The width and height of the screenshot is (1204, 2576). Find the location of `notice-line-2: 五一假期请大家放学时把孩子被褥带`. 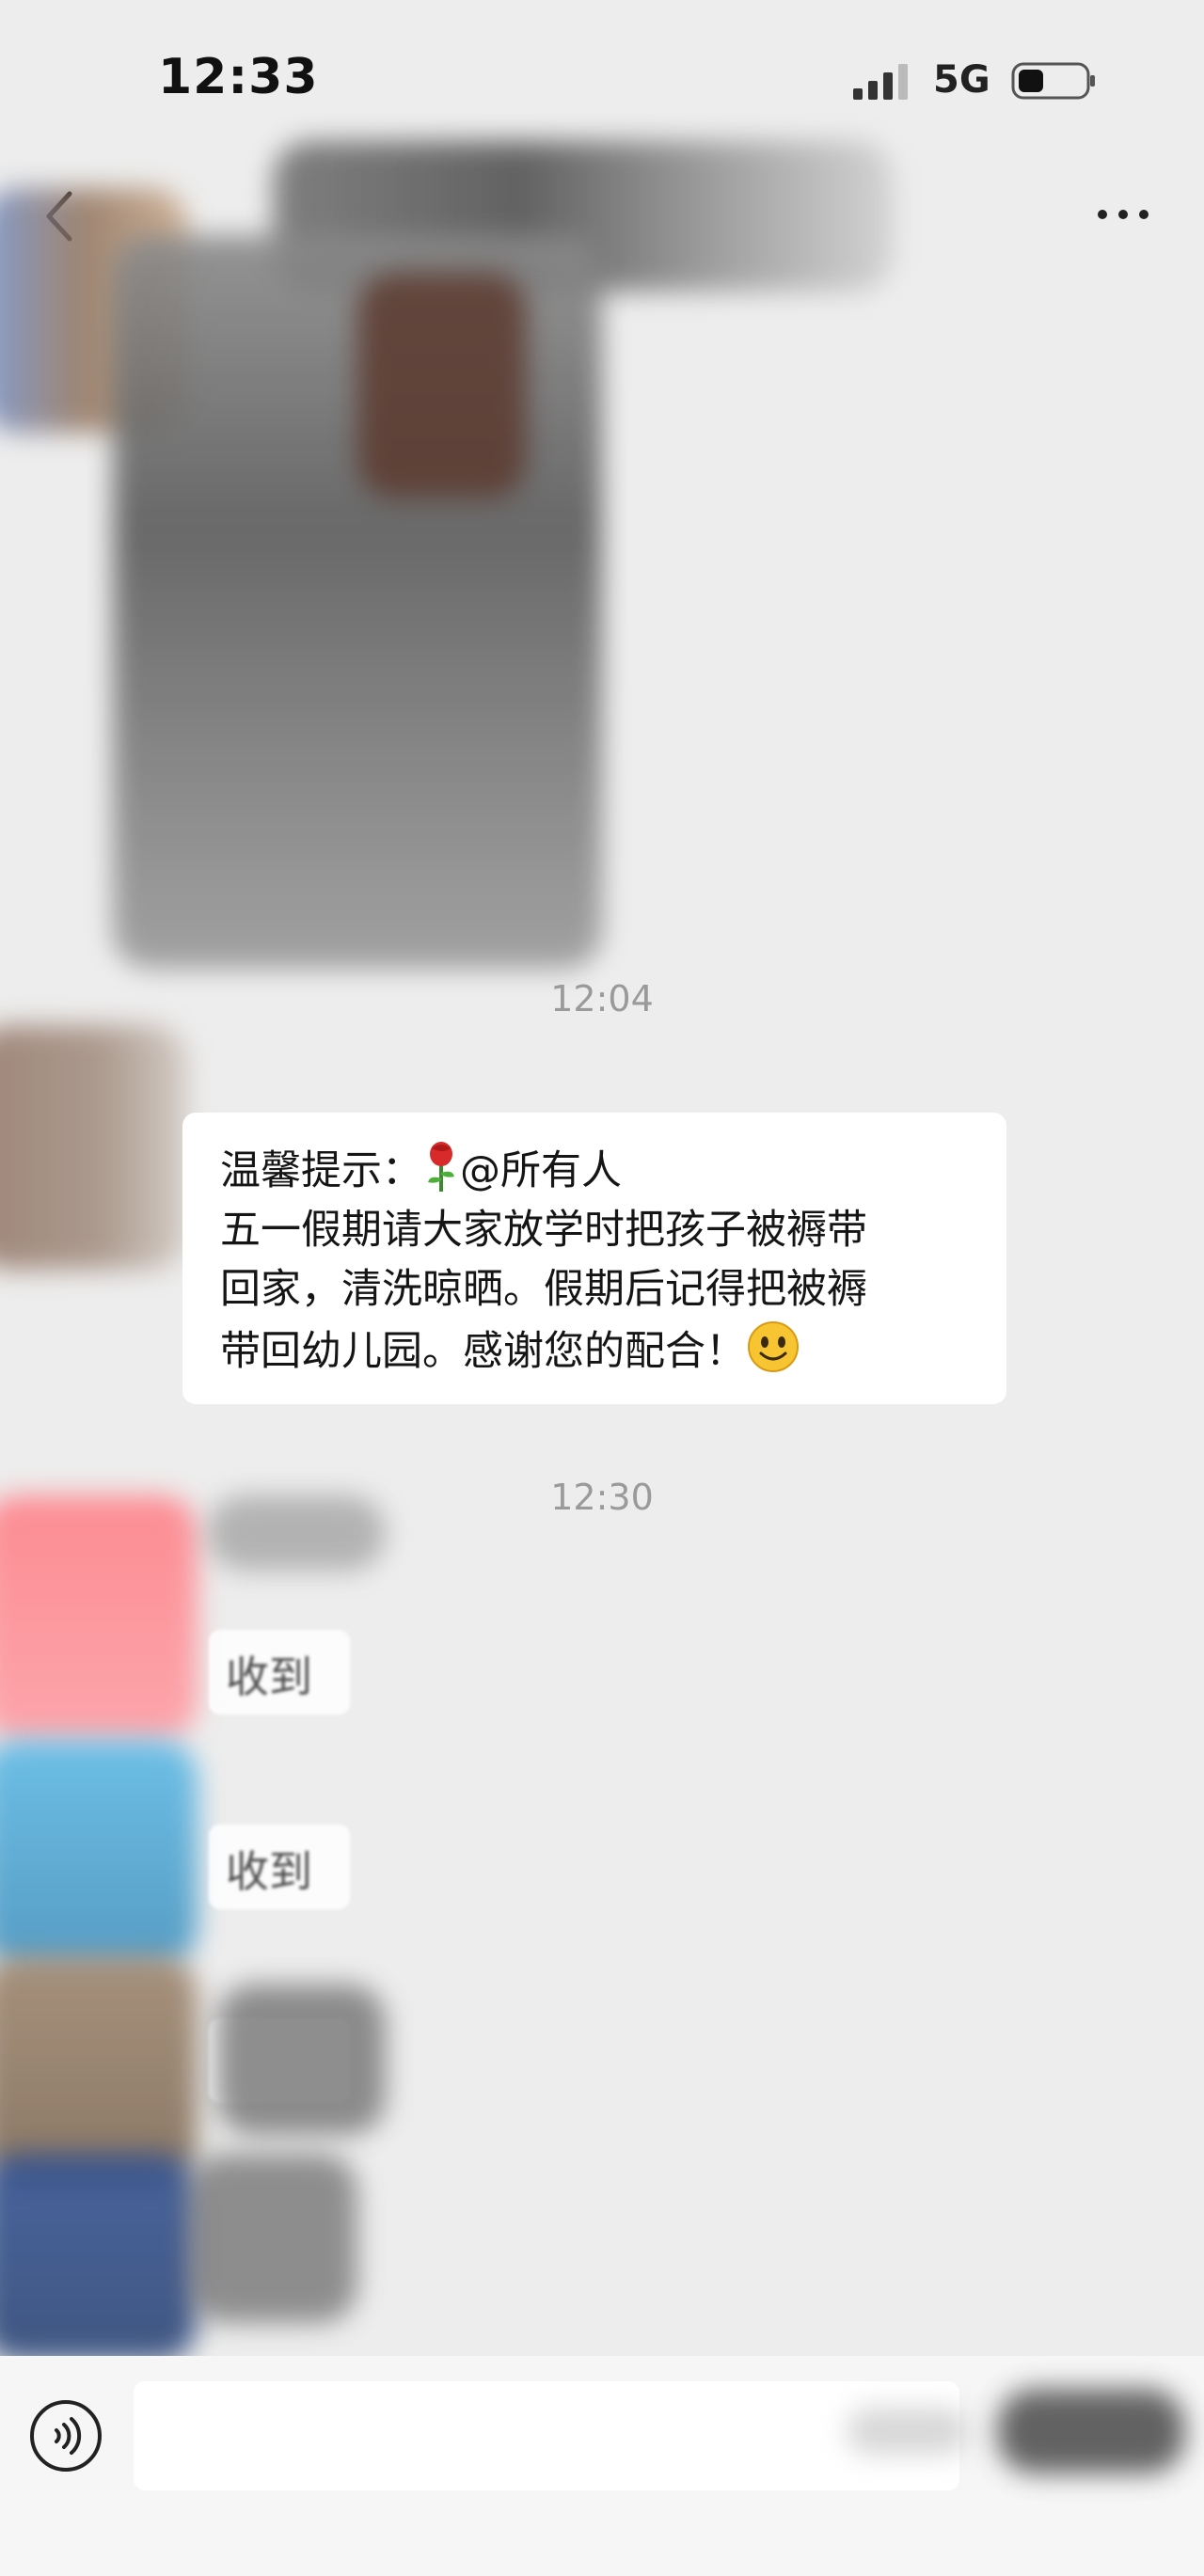

notice-line-2: 五一假期请大家放学时把孩子被褥带 is located at coordinates (544, 1230).